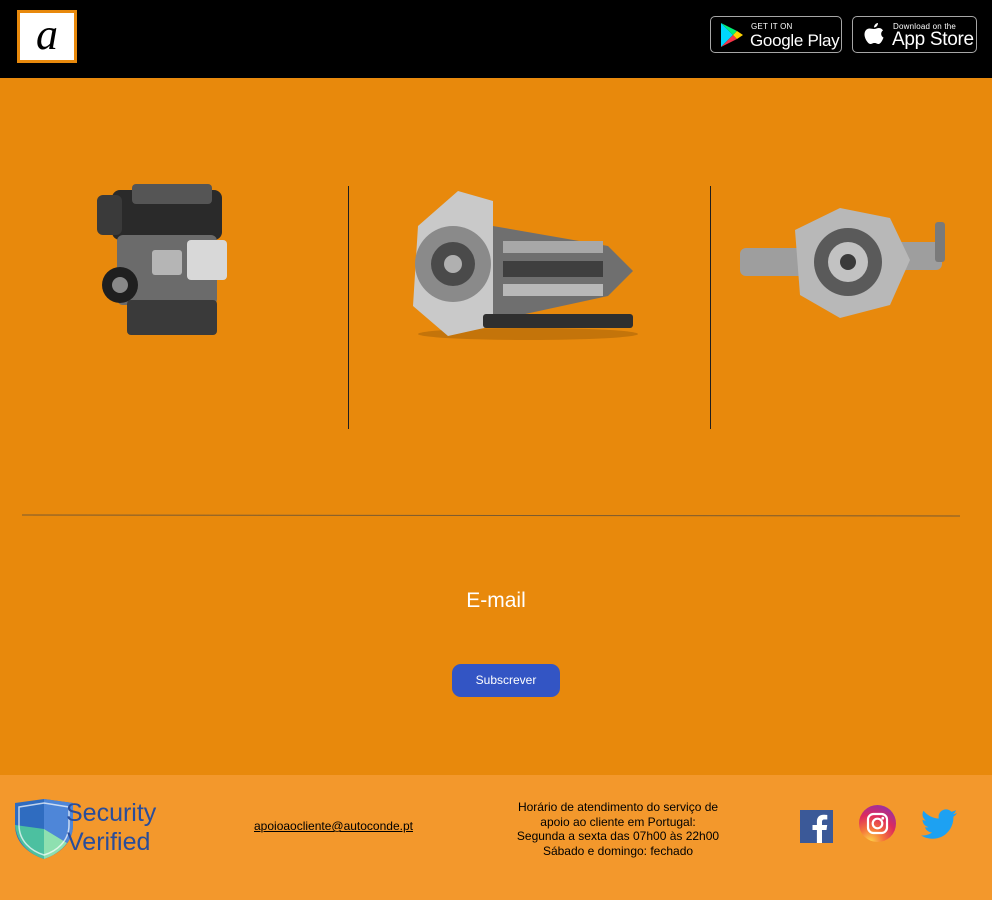  Describe the element at coordinates (109, 842) in the screenshot. I see `security-line-2: Verified` at that location.